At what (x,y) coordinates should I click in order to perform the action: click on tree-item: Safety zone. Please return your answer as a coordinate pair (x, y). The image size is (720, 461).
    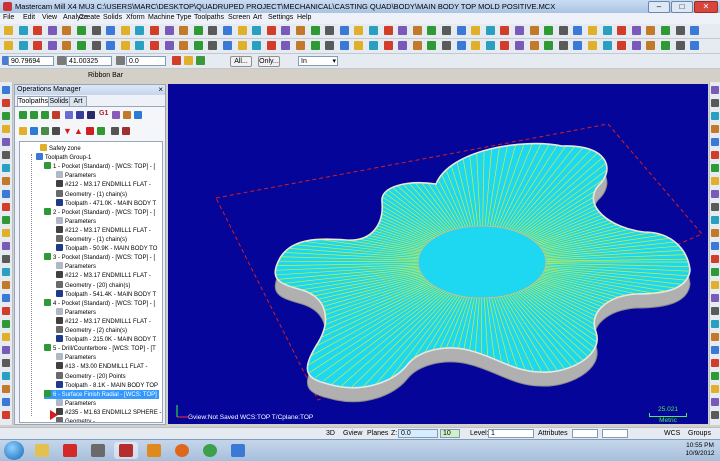
    Looking at the image, I should click on (60, 148).